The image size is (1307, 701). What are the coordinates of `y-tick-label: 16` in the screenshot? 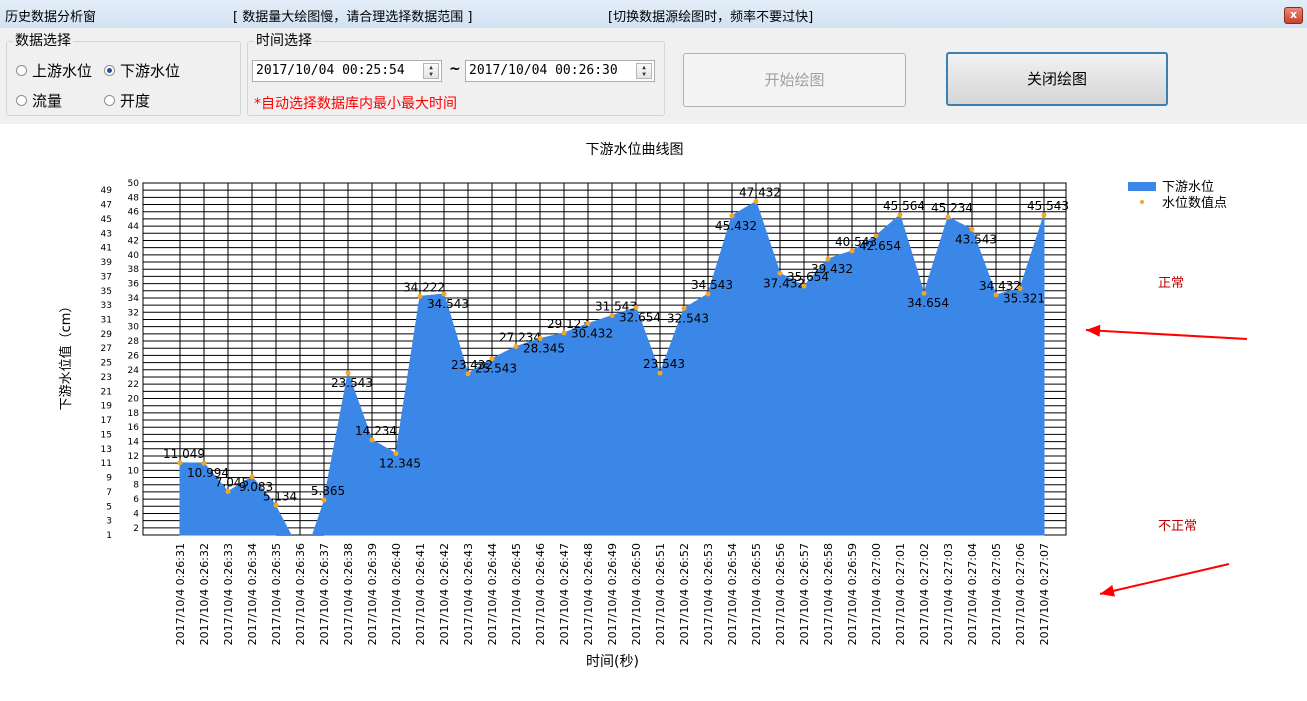 It's located at (134, 428).